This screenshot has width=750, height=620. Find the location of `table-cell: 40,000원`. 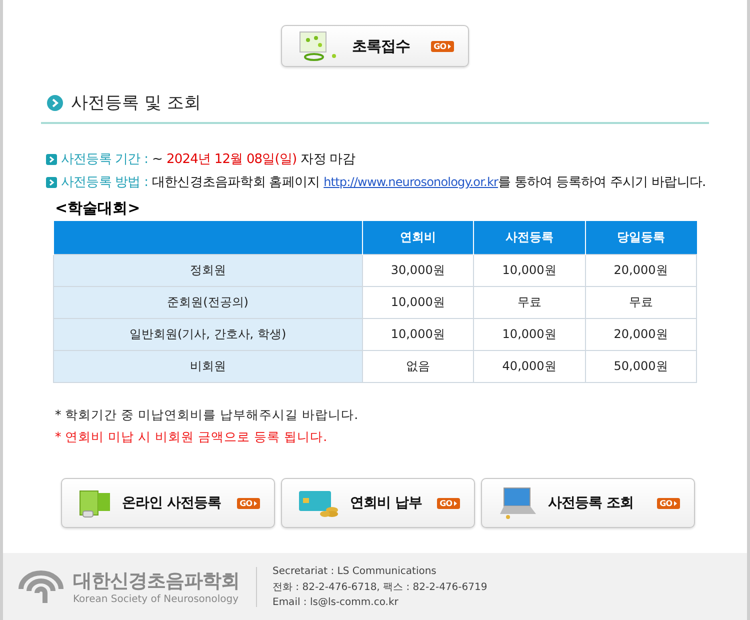

table-cell: 40,000원 is located at coordinates (530, 366).